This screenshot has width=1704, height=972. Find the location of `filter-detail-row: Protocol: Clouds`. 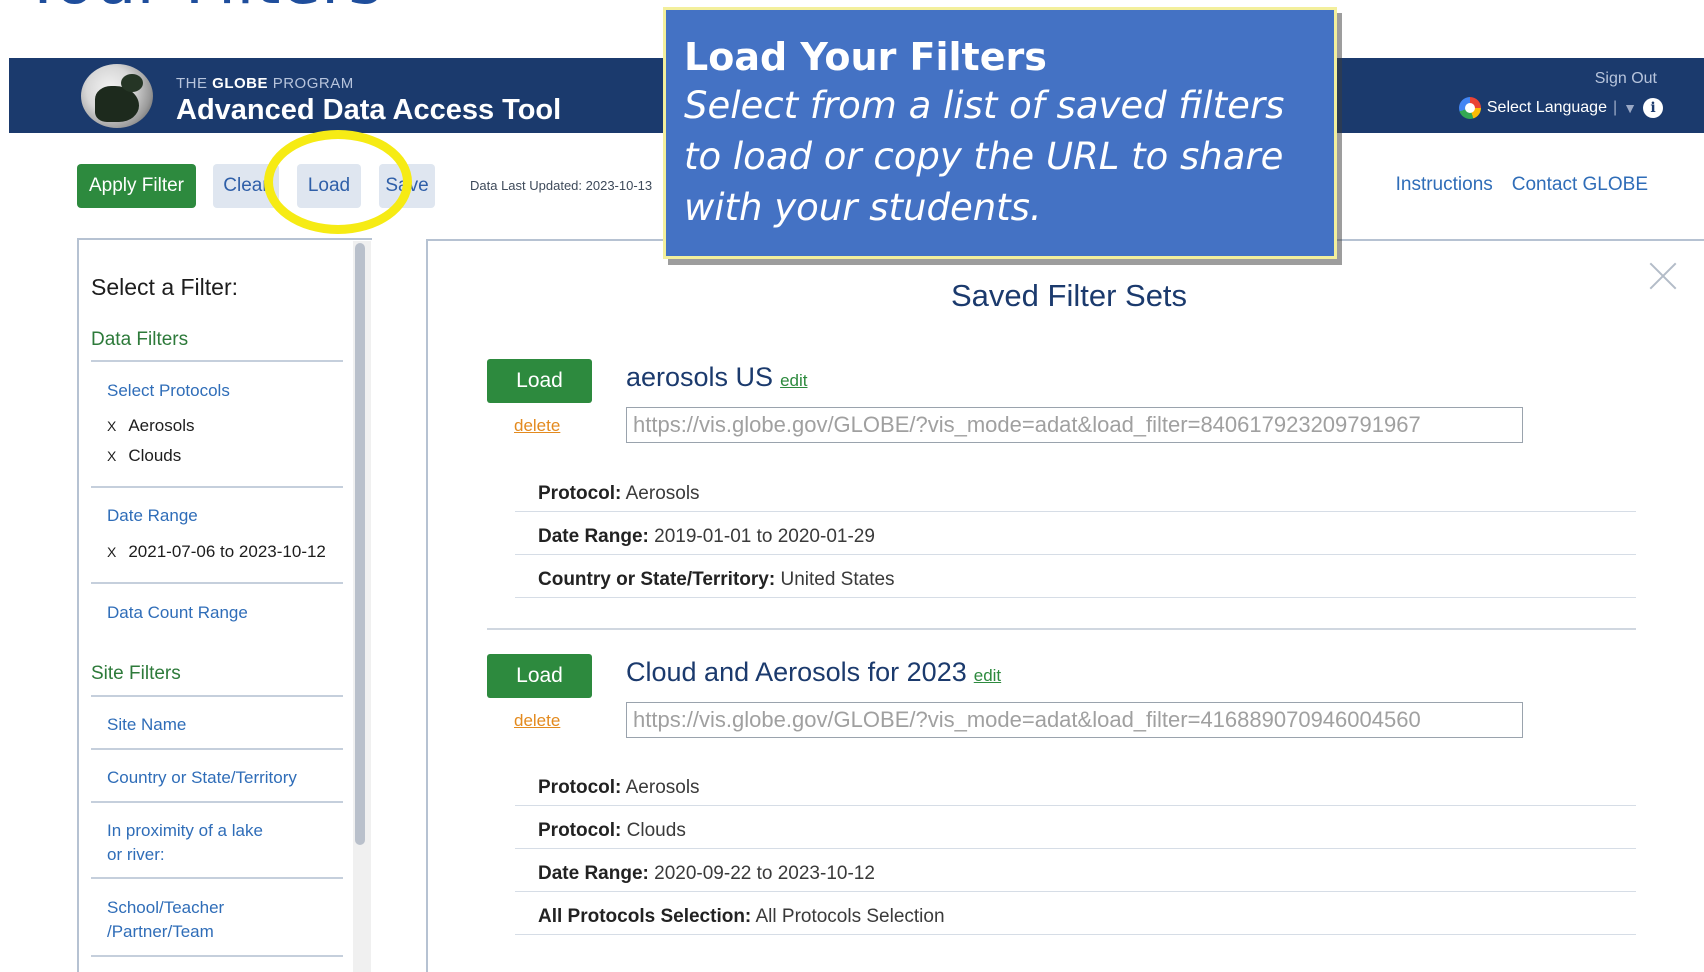

filter-detail-row: Protocol: Clouds is located at coordinates (612, 830).